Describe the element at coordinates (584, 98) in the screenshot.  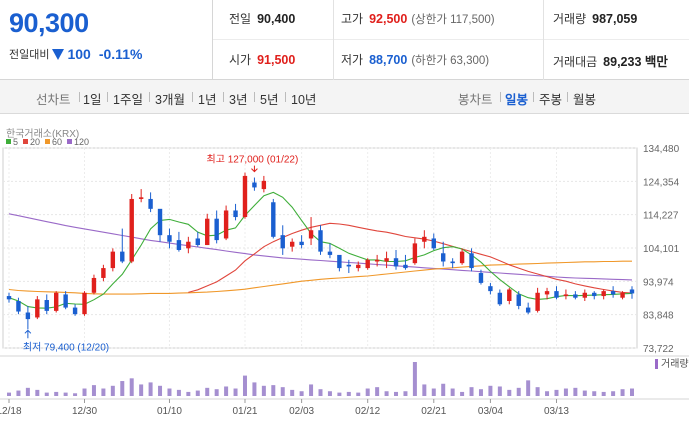
I see `candle-monthly-button: 월봉` at that location.